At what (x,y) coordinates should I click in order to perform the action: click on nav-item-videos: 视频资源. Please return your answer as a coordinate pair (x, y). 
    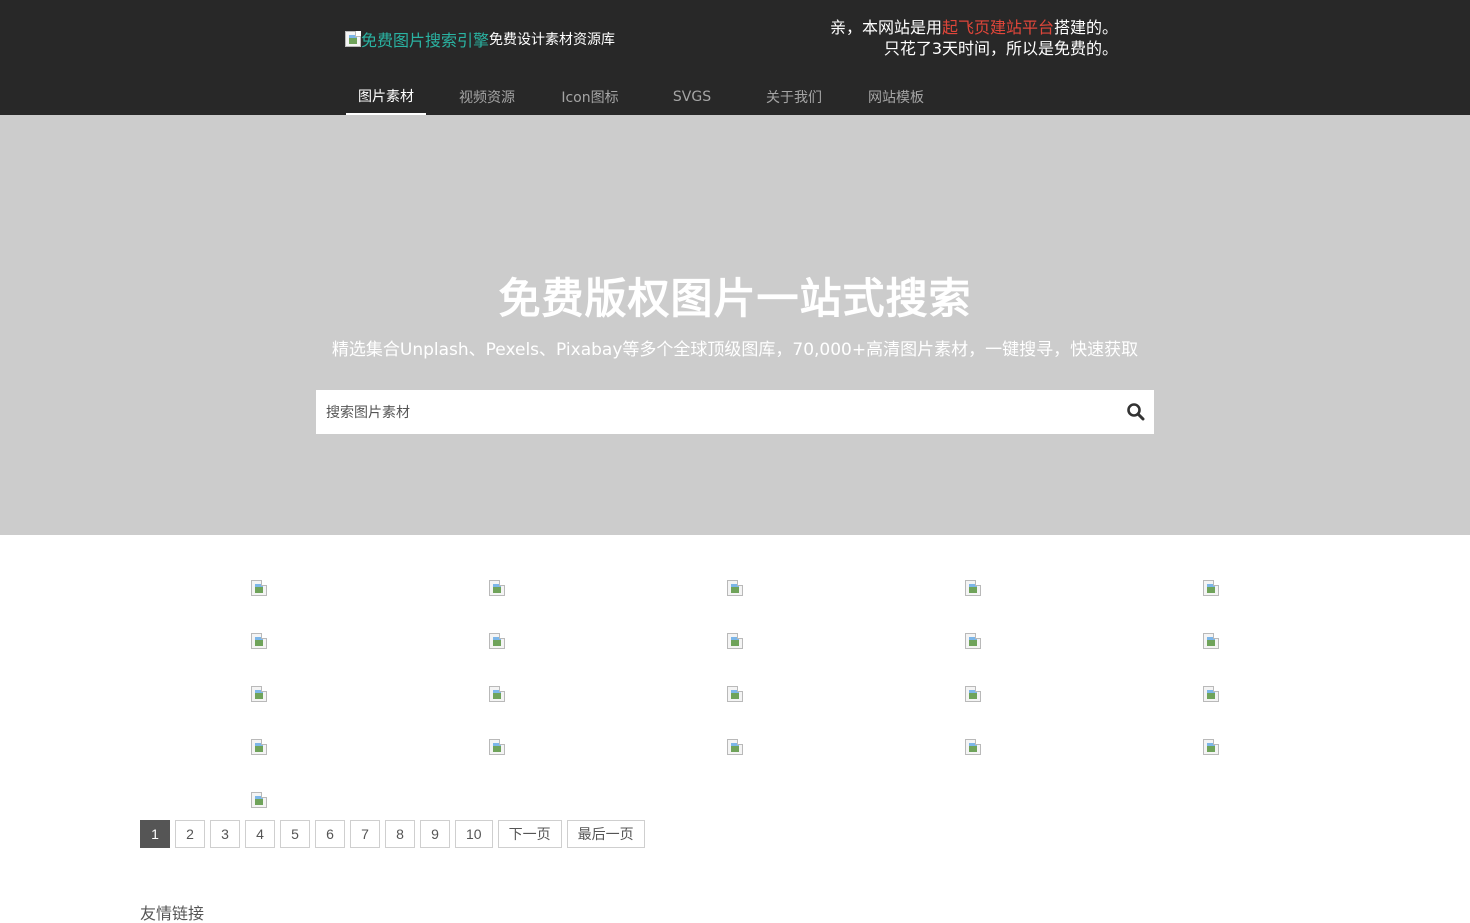
    Looking at the image, I should click on (487, 96).